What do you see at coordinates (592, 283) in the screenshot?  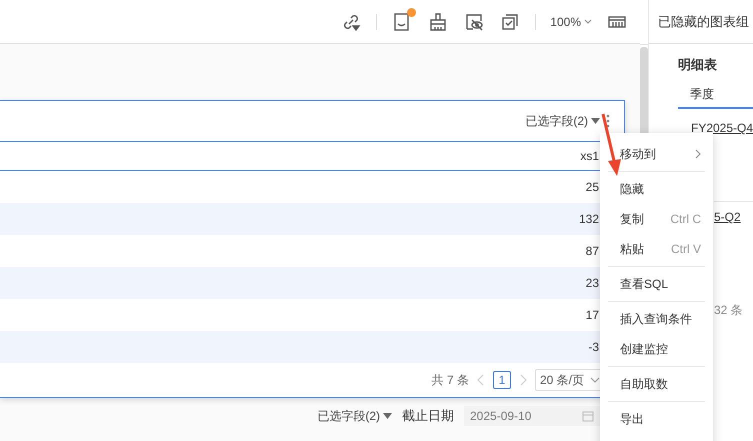 I see `table-cell: 23` at bounding box center [592, 283].